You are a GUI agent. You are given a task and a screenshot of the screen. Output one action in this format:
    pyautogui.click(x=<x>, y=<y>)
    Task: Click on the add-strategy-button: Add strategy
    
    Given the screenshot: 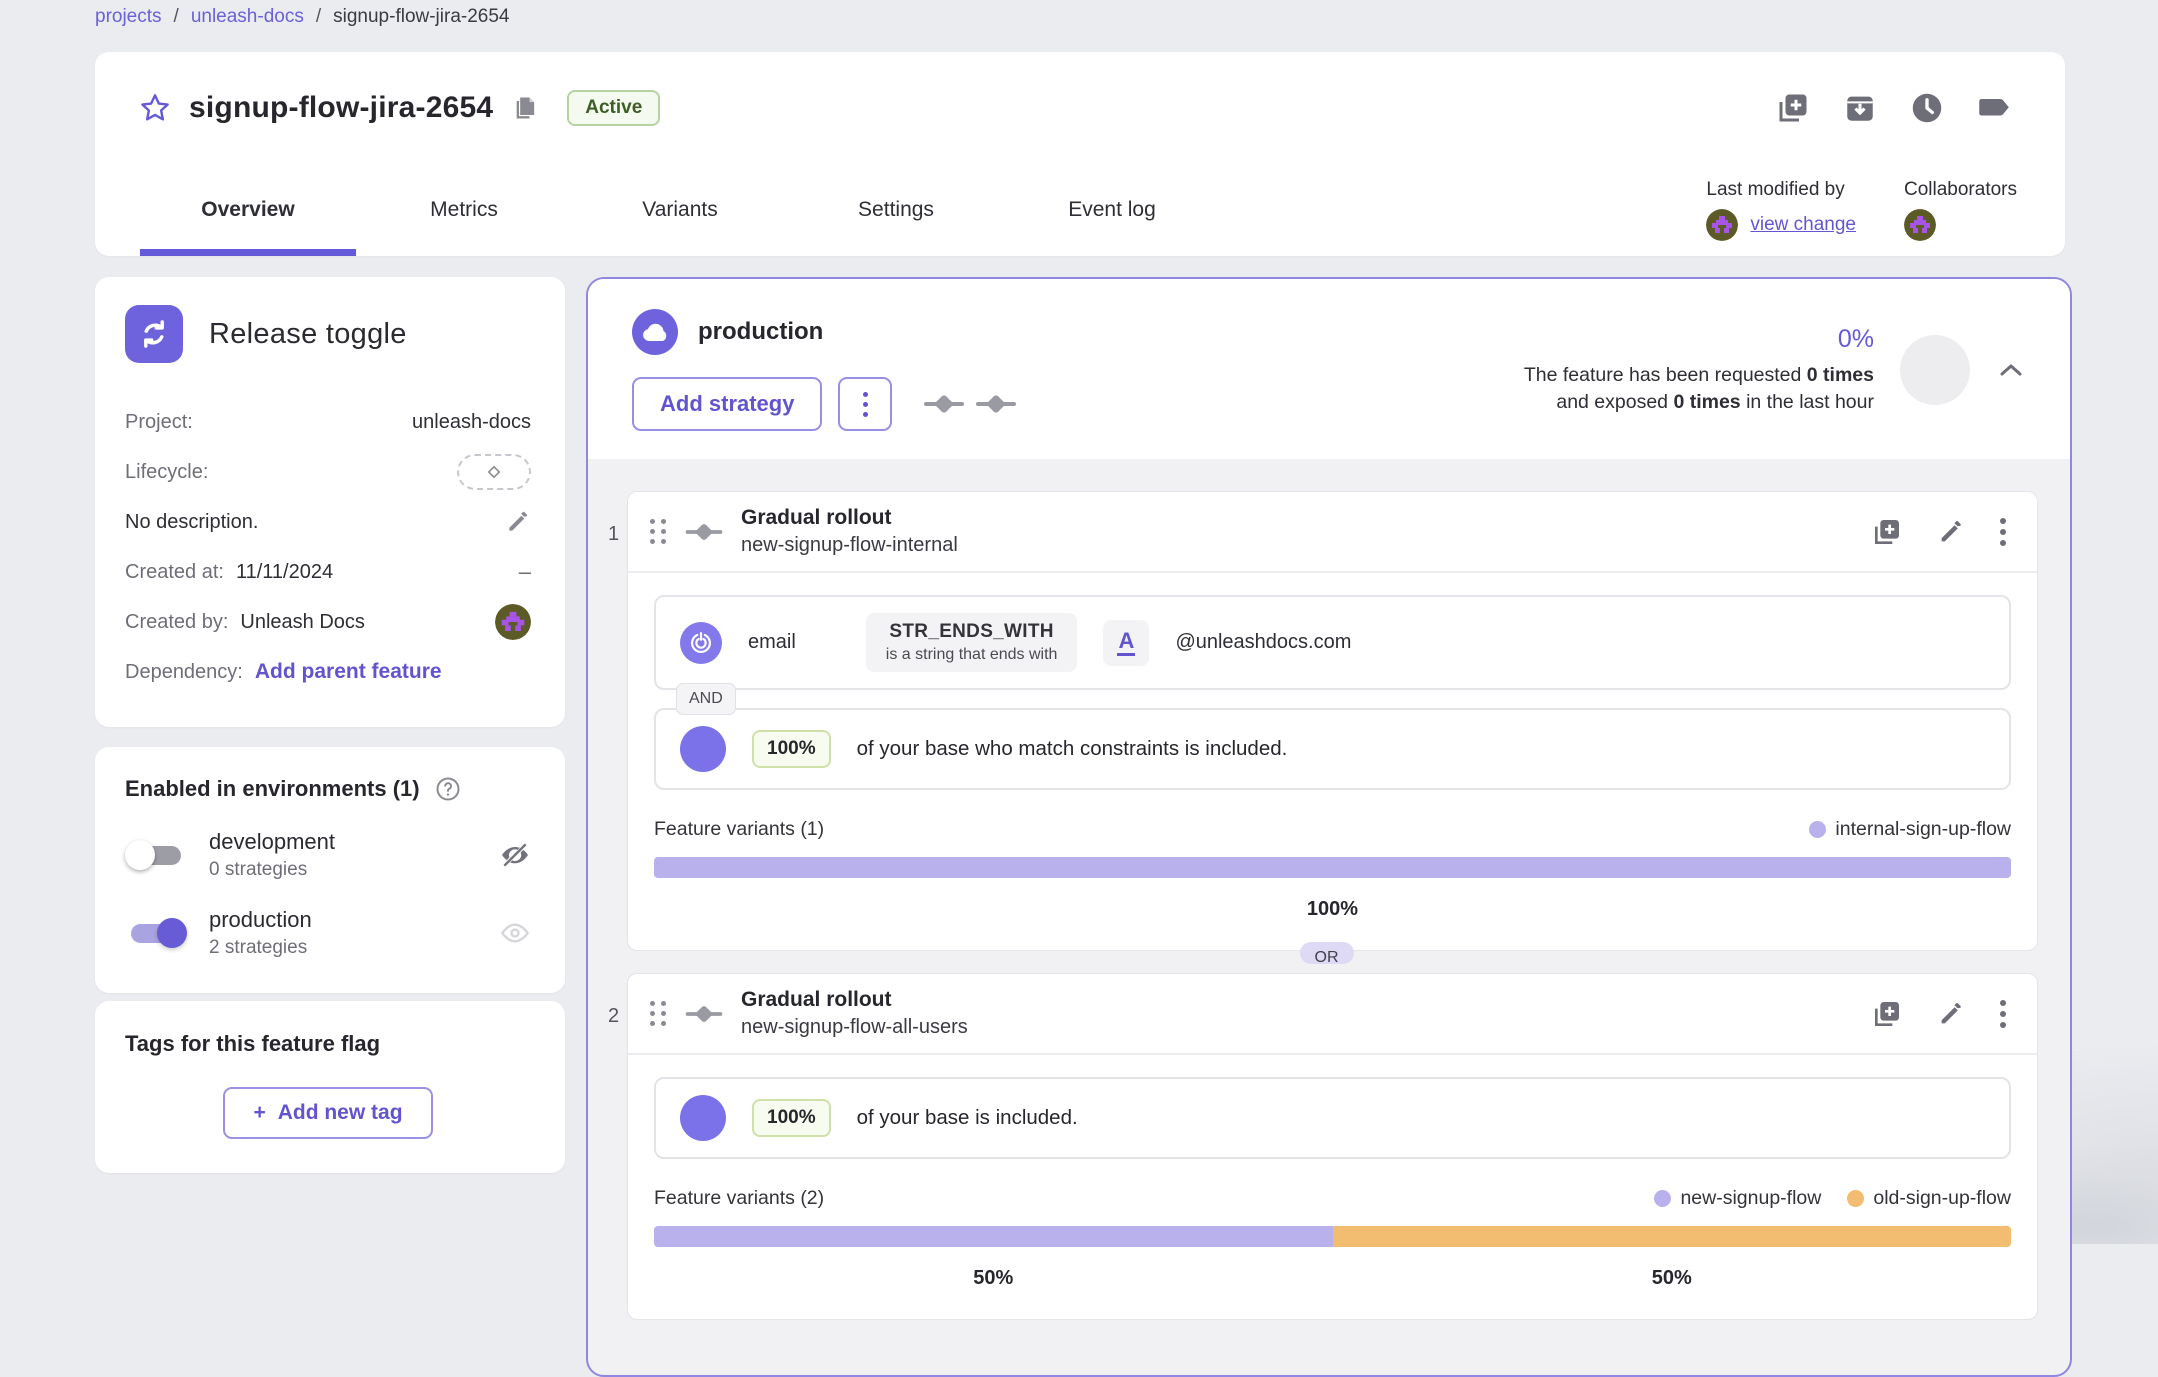 What is the action you would take?
    pyautogui.click(x=727, y=404)
    